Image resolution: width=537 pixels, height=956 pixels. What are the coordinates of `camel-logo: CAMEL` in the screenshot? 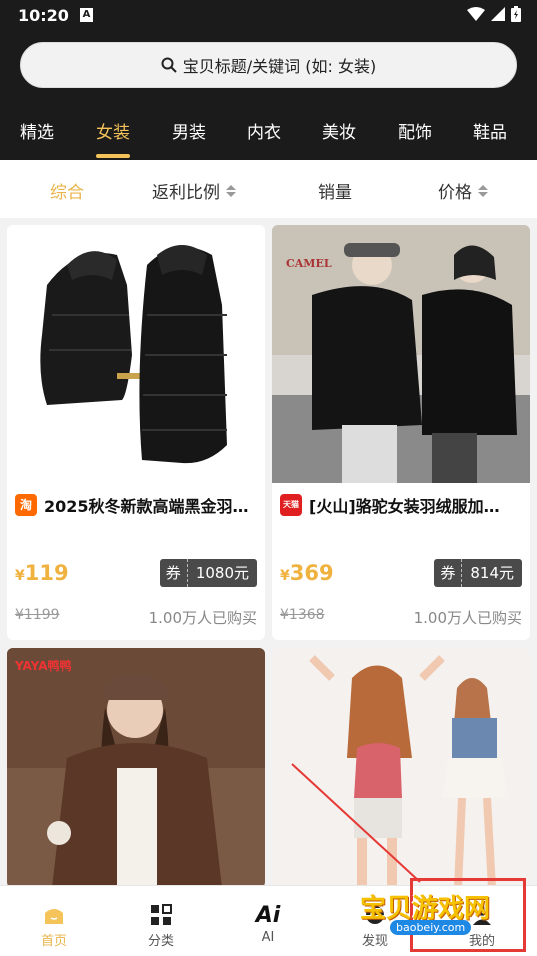 It's located at (309, 263).